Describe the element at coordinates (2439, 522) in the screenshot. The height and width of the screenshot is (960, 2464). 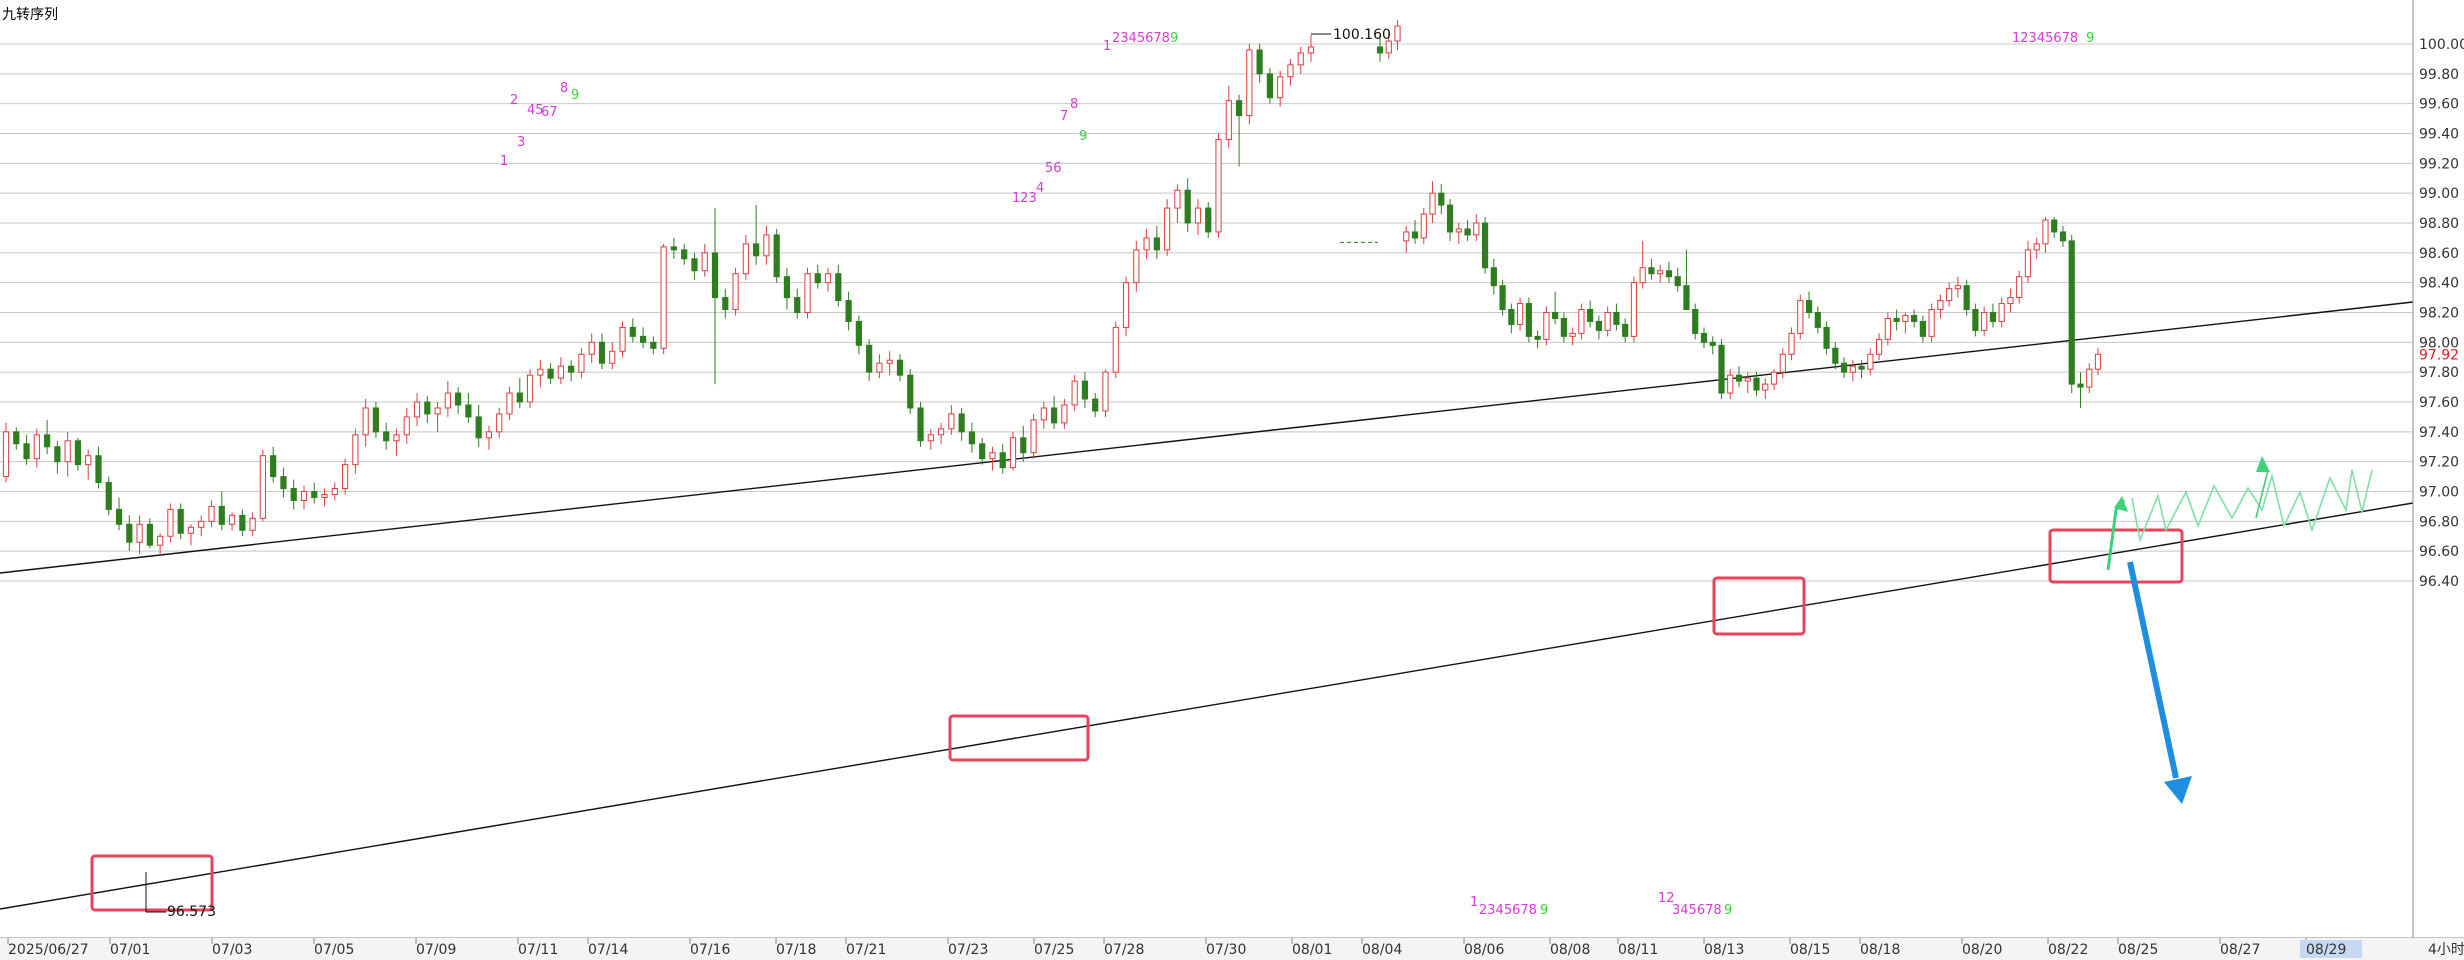
I see `y-tick-label: 96.80` at that location.